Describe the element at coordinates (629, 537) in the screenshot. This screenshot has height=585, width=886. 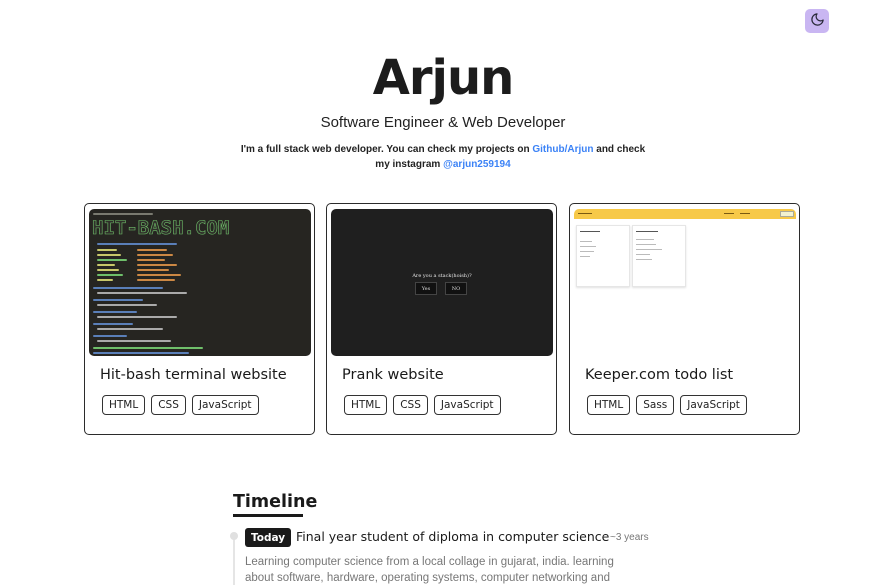
I see `timeline-entry-age: ~3 years` at that location.